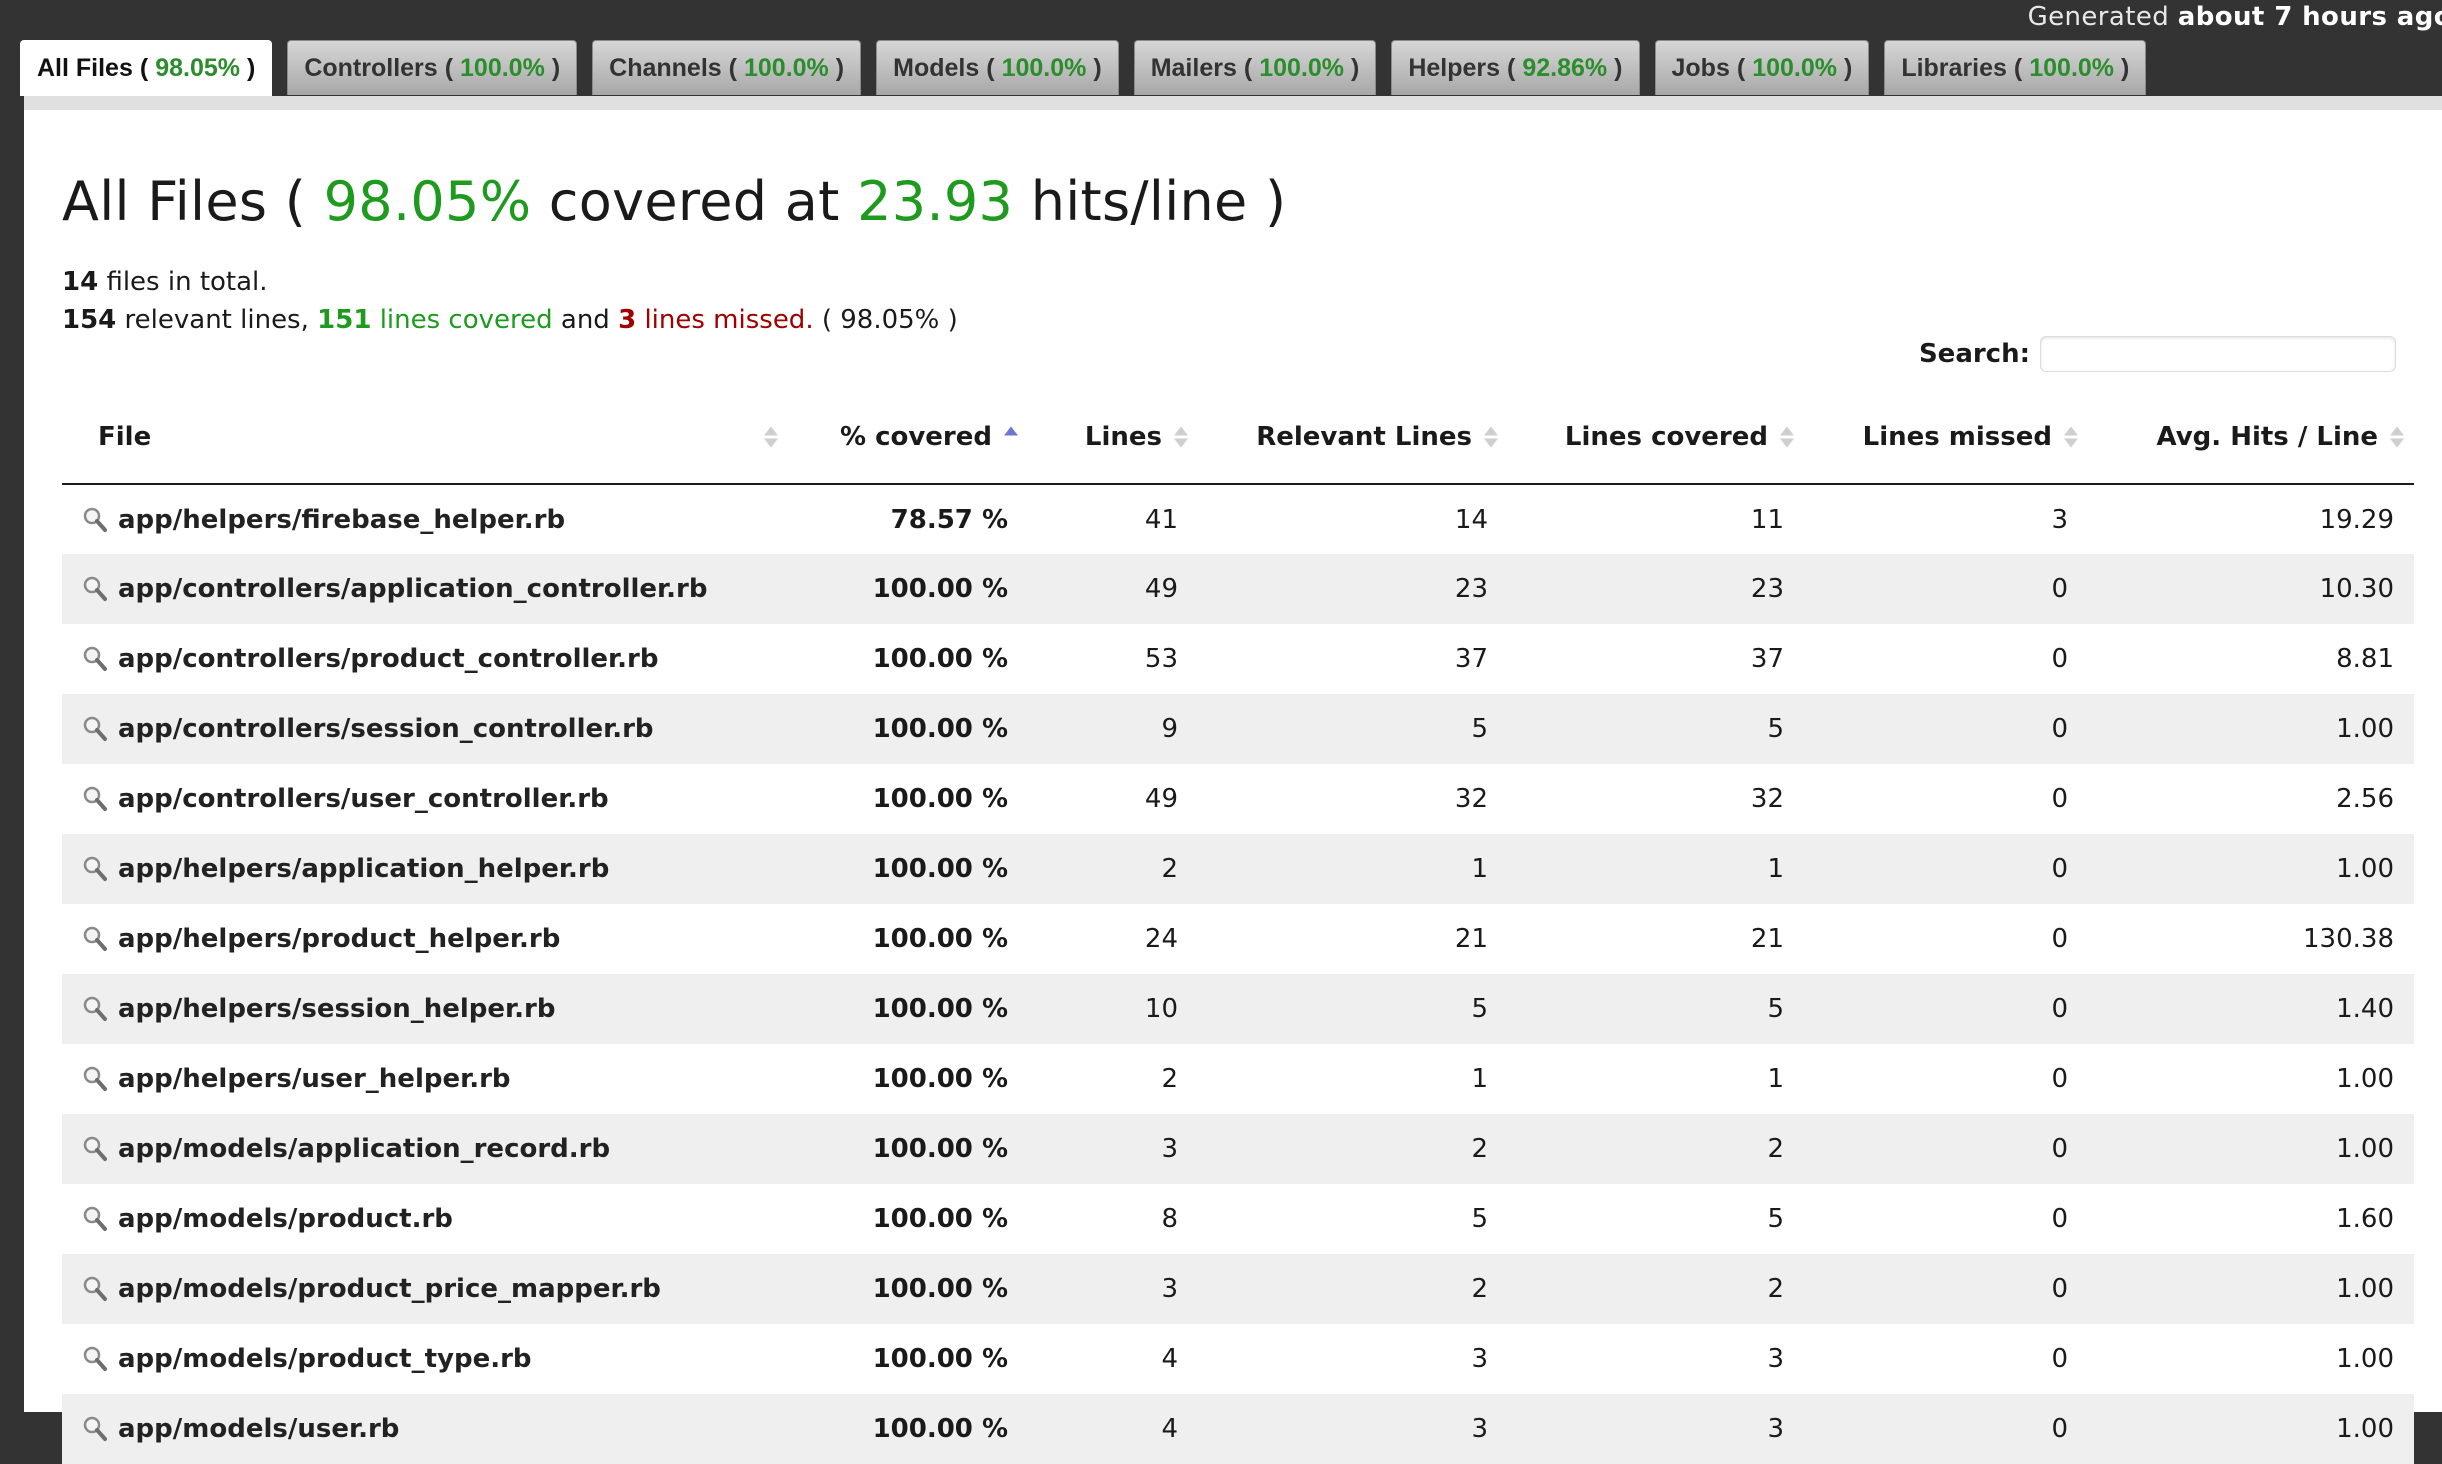 This screenshot has width=2442, height=1464. I want to click on cell-relevant-lines: 5, so click(1353, 1009).